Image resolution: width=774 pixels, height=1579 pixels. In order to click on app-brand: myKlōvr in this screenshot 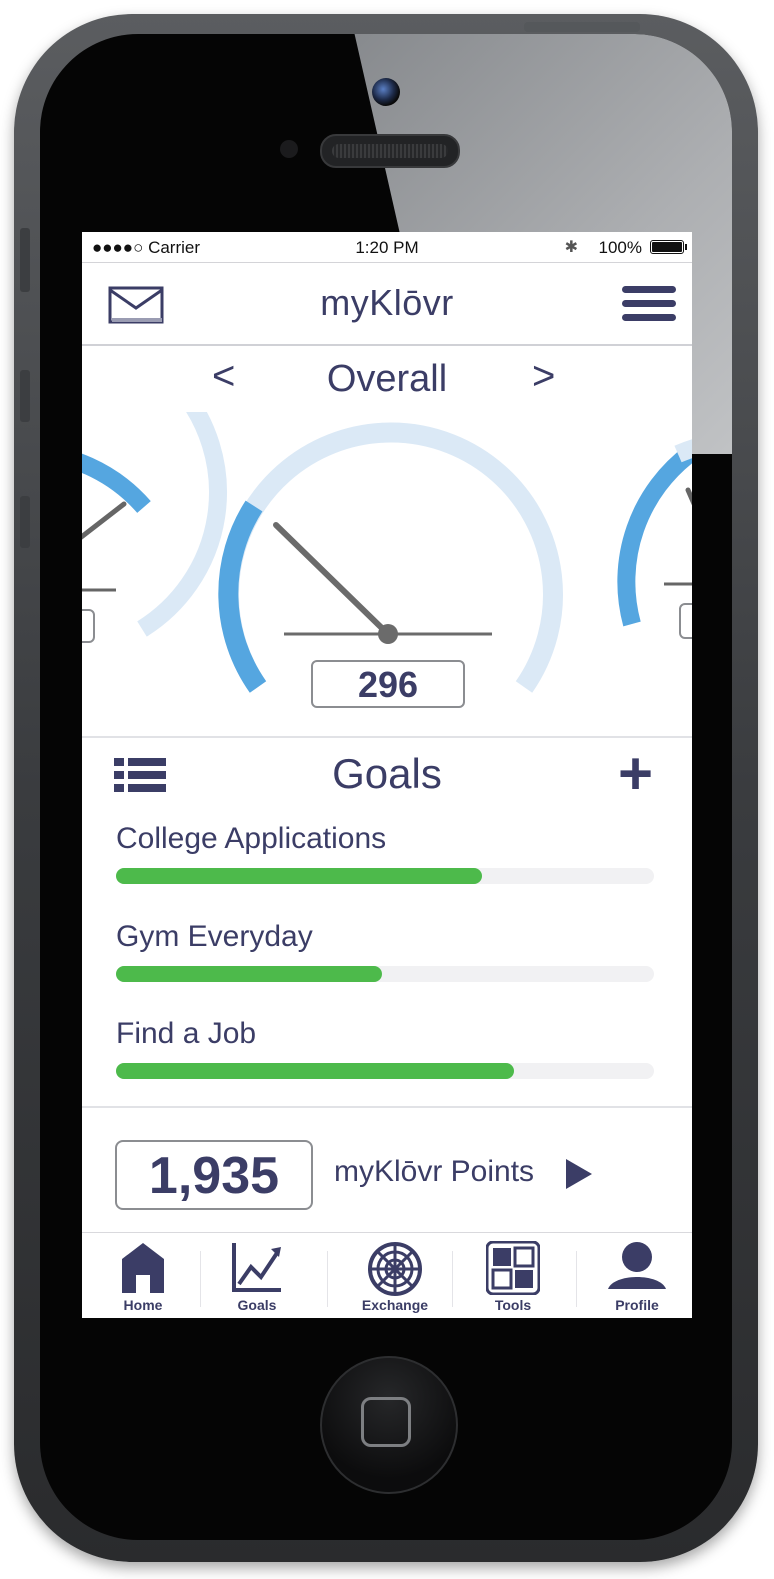, I will do `click(387, 302)`.